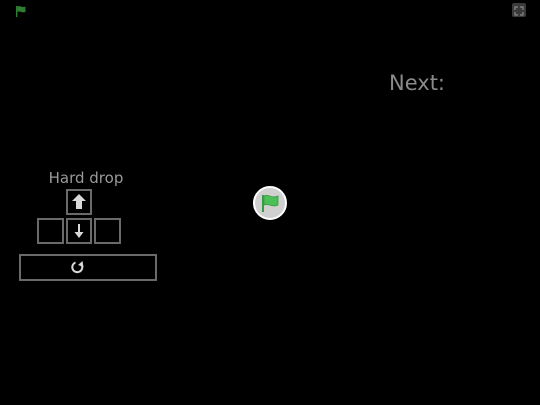  Describe the element at coordinates (86, 178) in the screenshot. I see `hard-drop-label: Hard drop` at that location.